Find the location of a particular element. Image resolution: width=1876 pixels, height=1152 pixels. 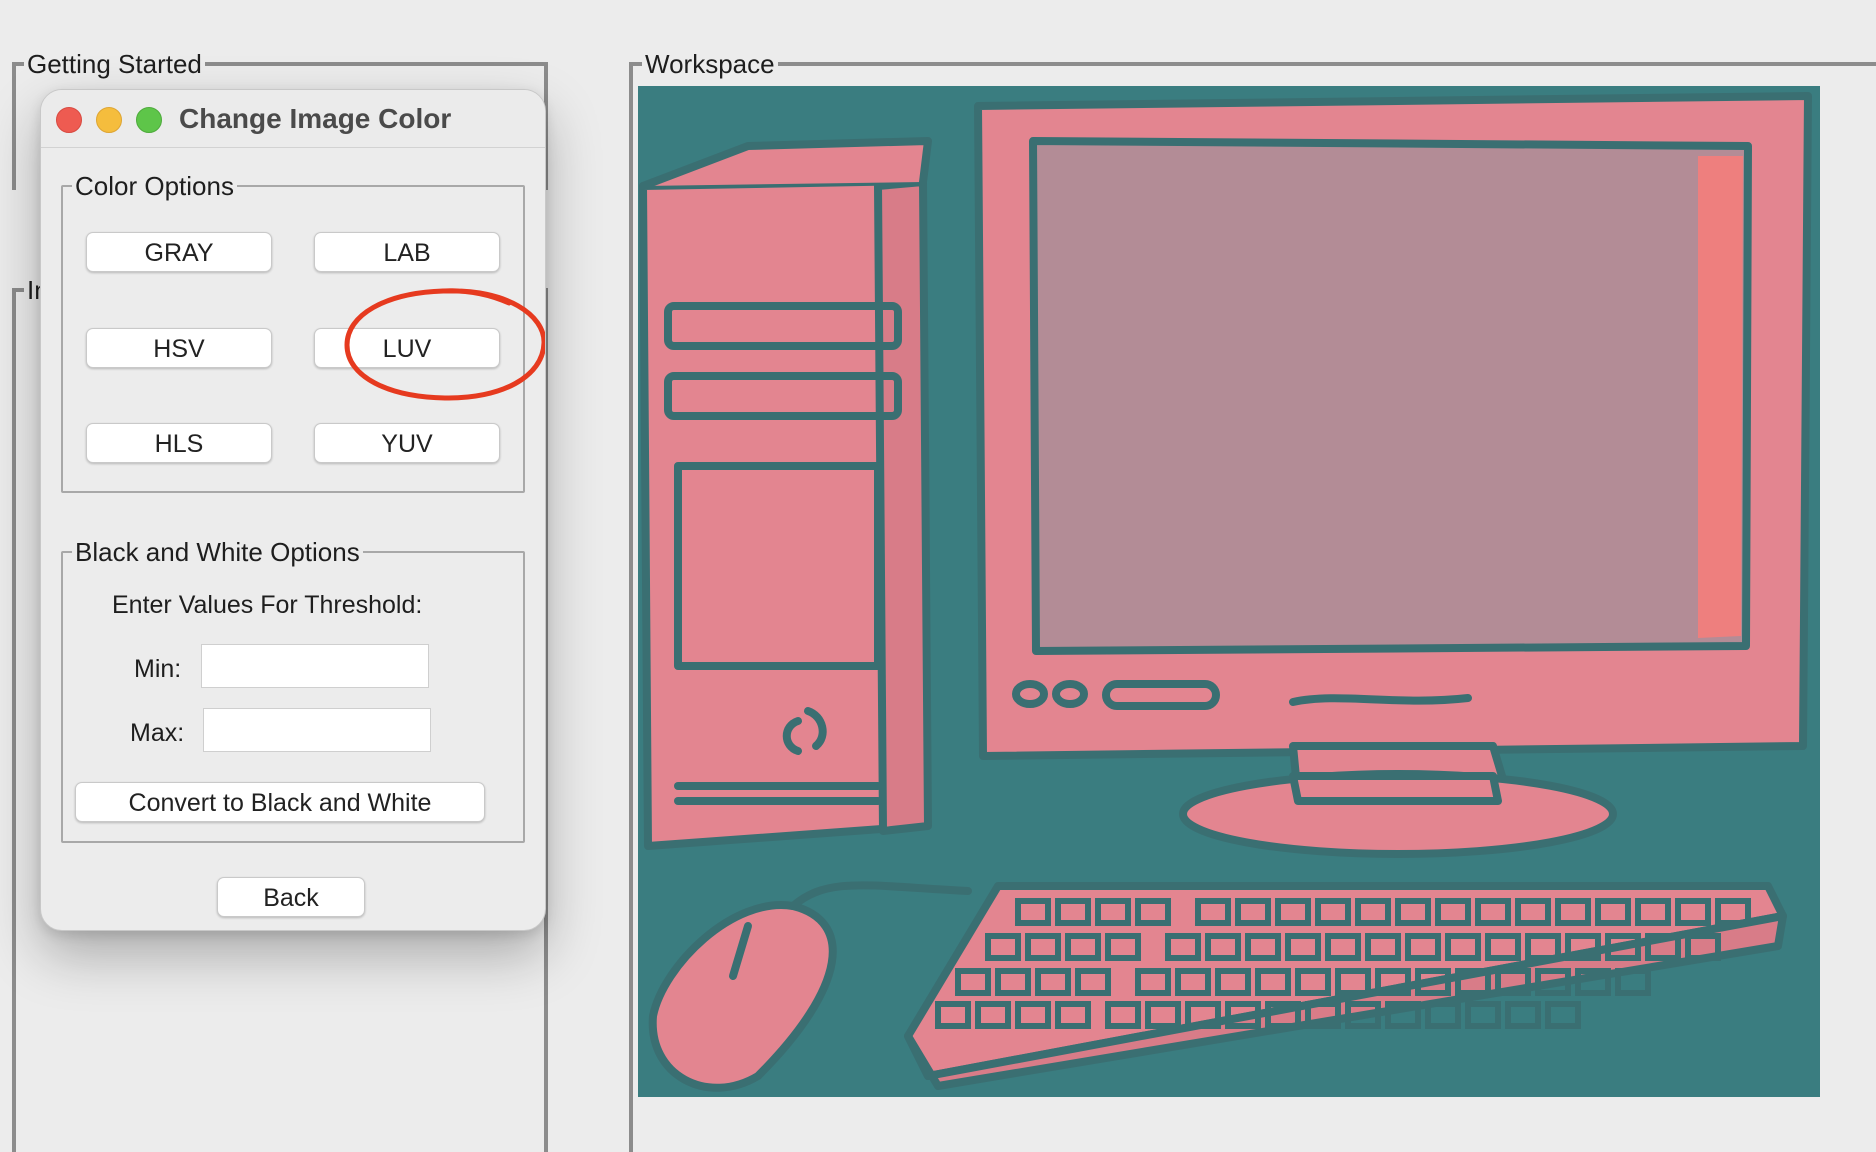

dialog-titlebar: Change Image Color is located at coordinates (293, 119).